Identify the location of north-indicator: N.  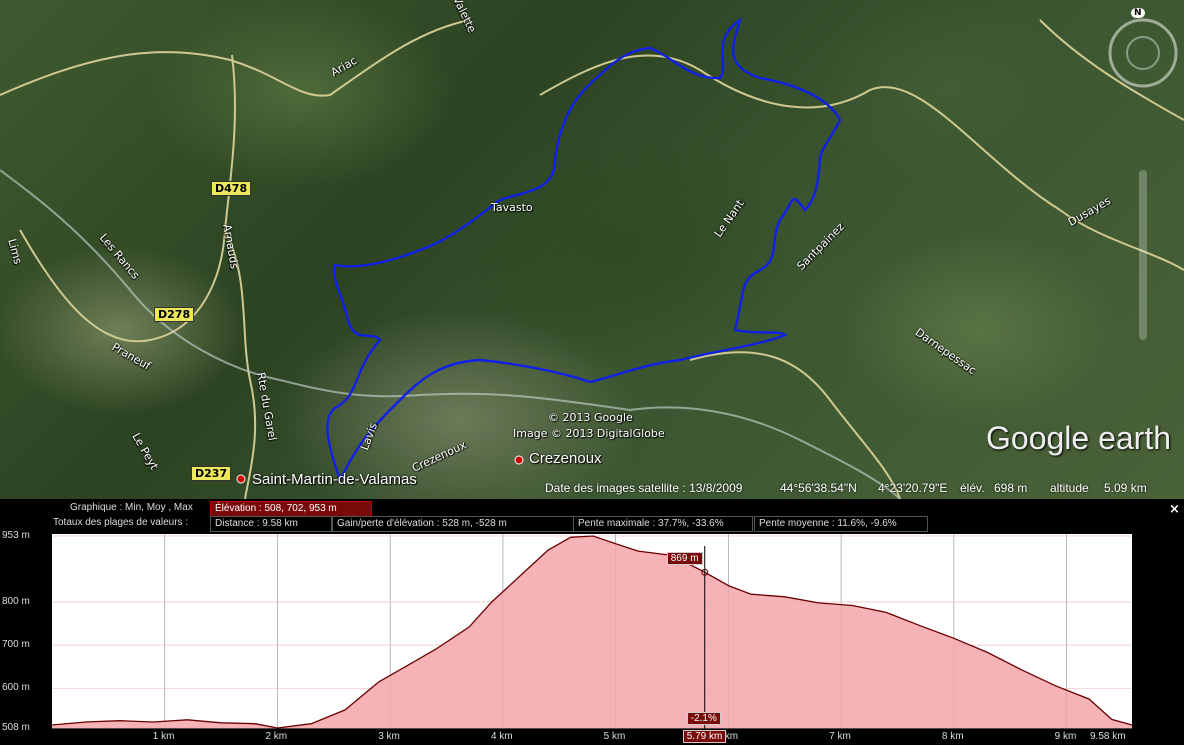
(1138, 13).